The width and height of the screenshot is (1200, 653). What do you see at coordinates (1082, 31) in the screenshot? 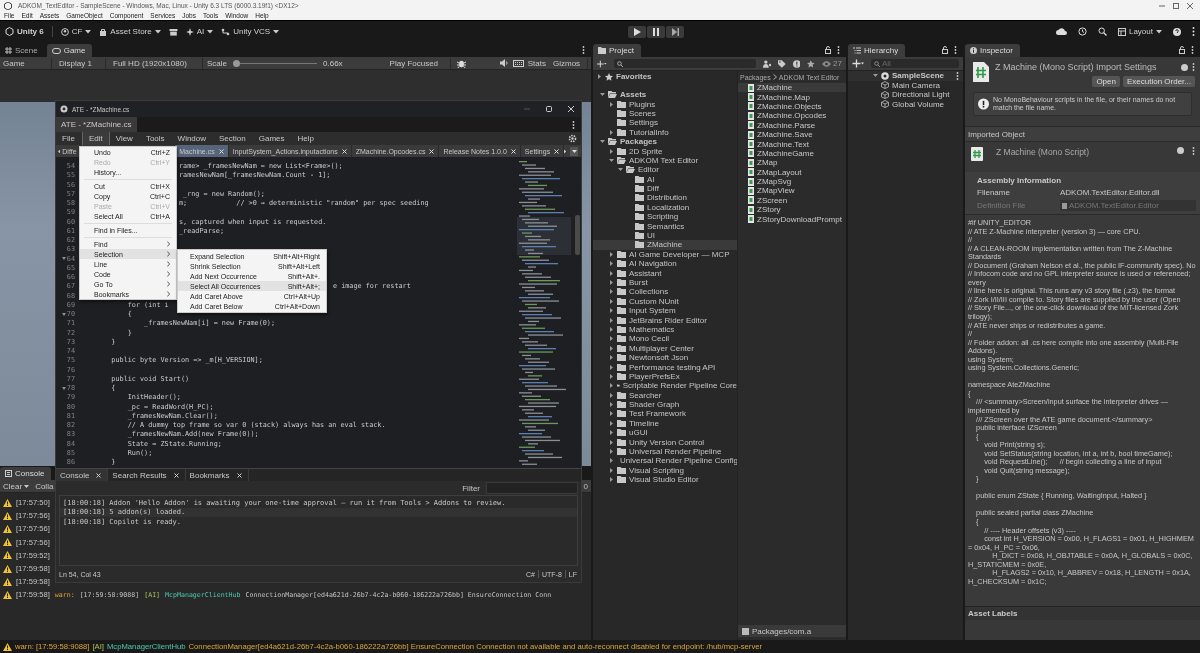
I see `history-icon` at bounding box center [1082, 31].